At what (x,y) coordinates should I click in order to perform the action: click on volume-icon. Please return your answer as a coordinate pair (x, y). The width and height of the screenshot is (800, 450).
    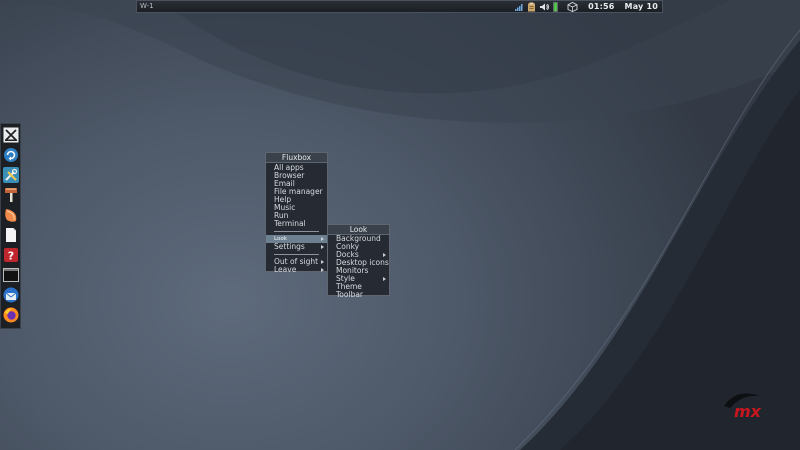
    Looking at the image, I should click on (544, 7).